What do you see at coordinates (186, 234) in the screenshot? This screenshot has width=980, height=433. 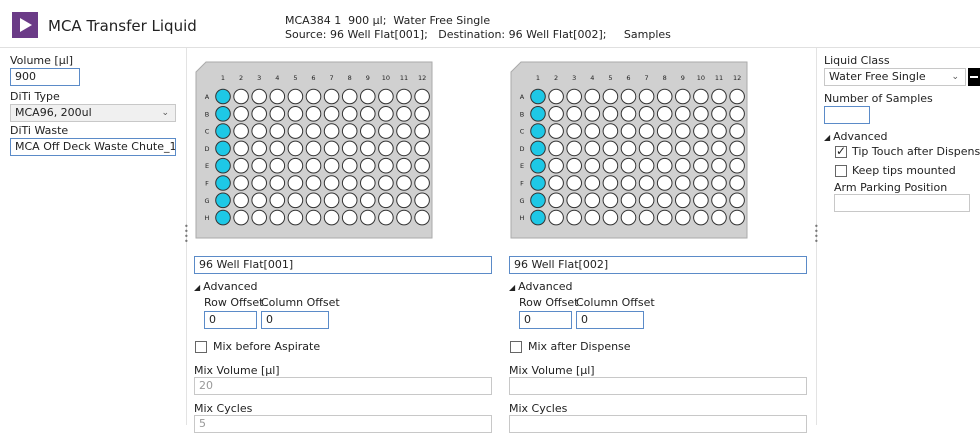 I see `left-splitter-grip-icon: • • • •` at bounding box center [186, 234].